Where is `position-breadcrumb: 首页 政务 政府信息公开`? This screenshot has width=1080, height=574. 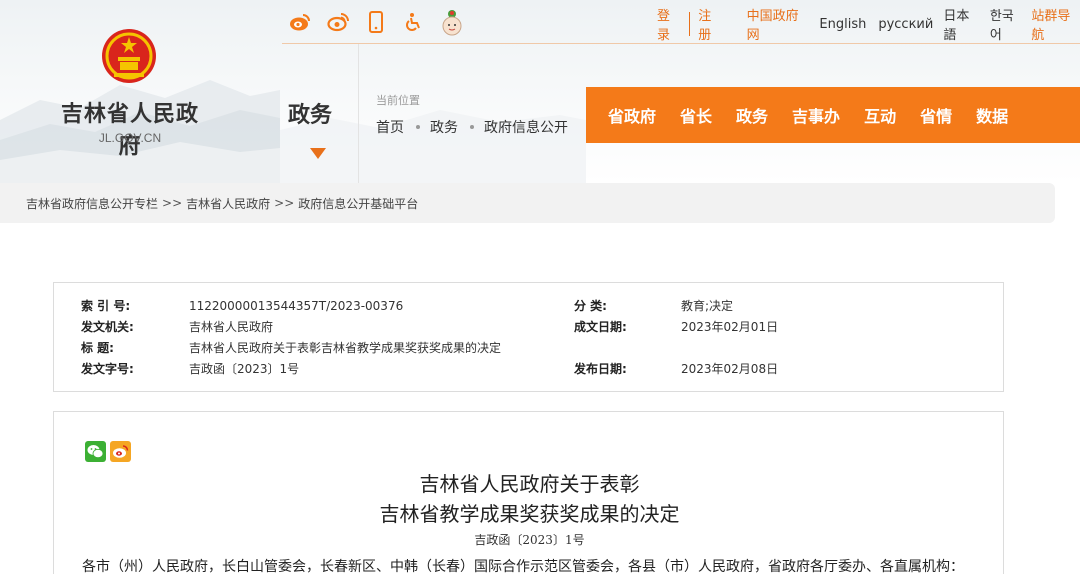
position-breadcrumb: 首页 政务 政府信息公开 is located at coordinates (472, 127).